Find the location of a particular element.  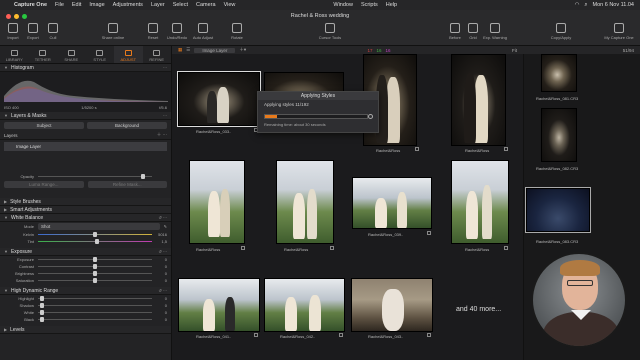

menu-window: Window is located at coordinates (343, 5).